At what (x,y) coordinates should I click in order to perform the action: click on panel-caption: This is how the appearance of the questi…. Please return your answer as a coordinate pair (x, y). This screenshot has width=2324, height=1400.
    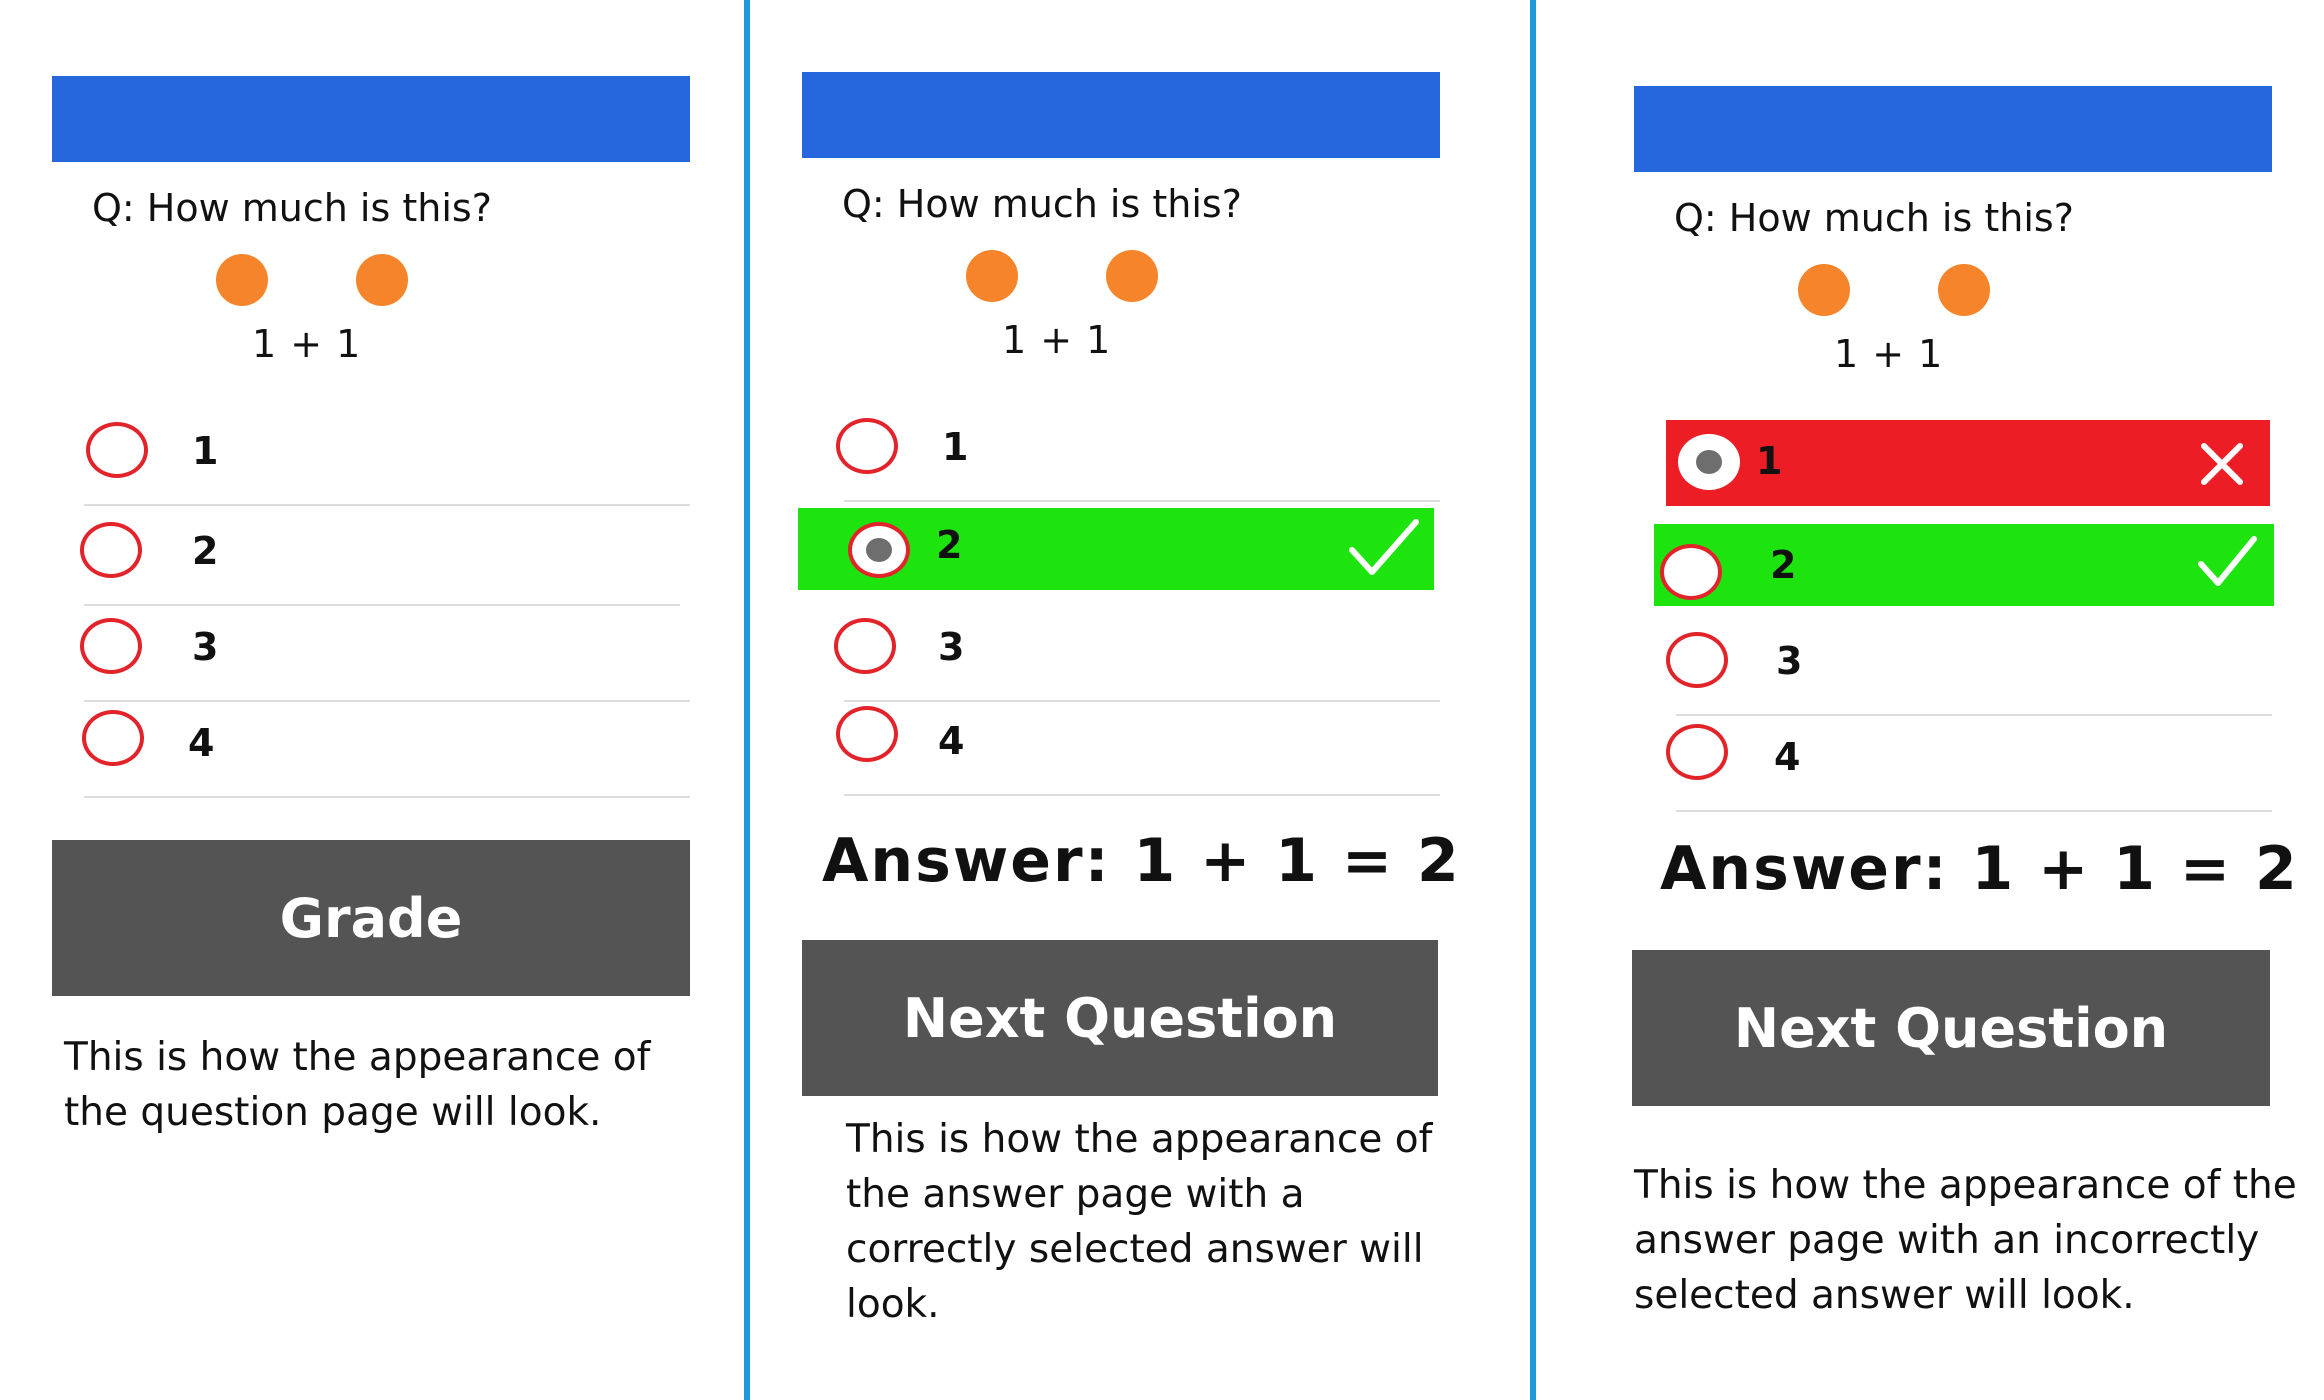
    Looking at the image, I should click on (357, 1085).